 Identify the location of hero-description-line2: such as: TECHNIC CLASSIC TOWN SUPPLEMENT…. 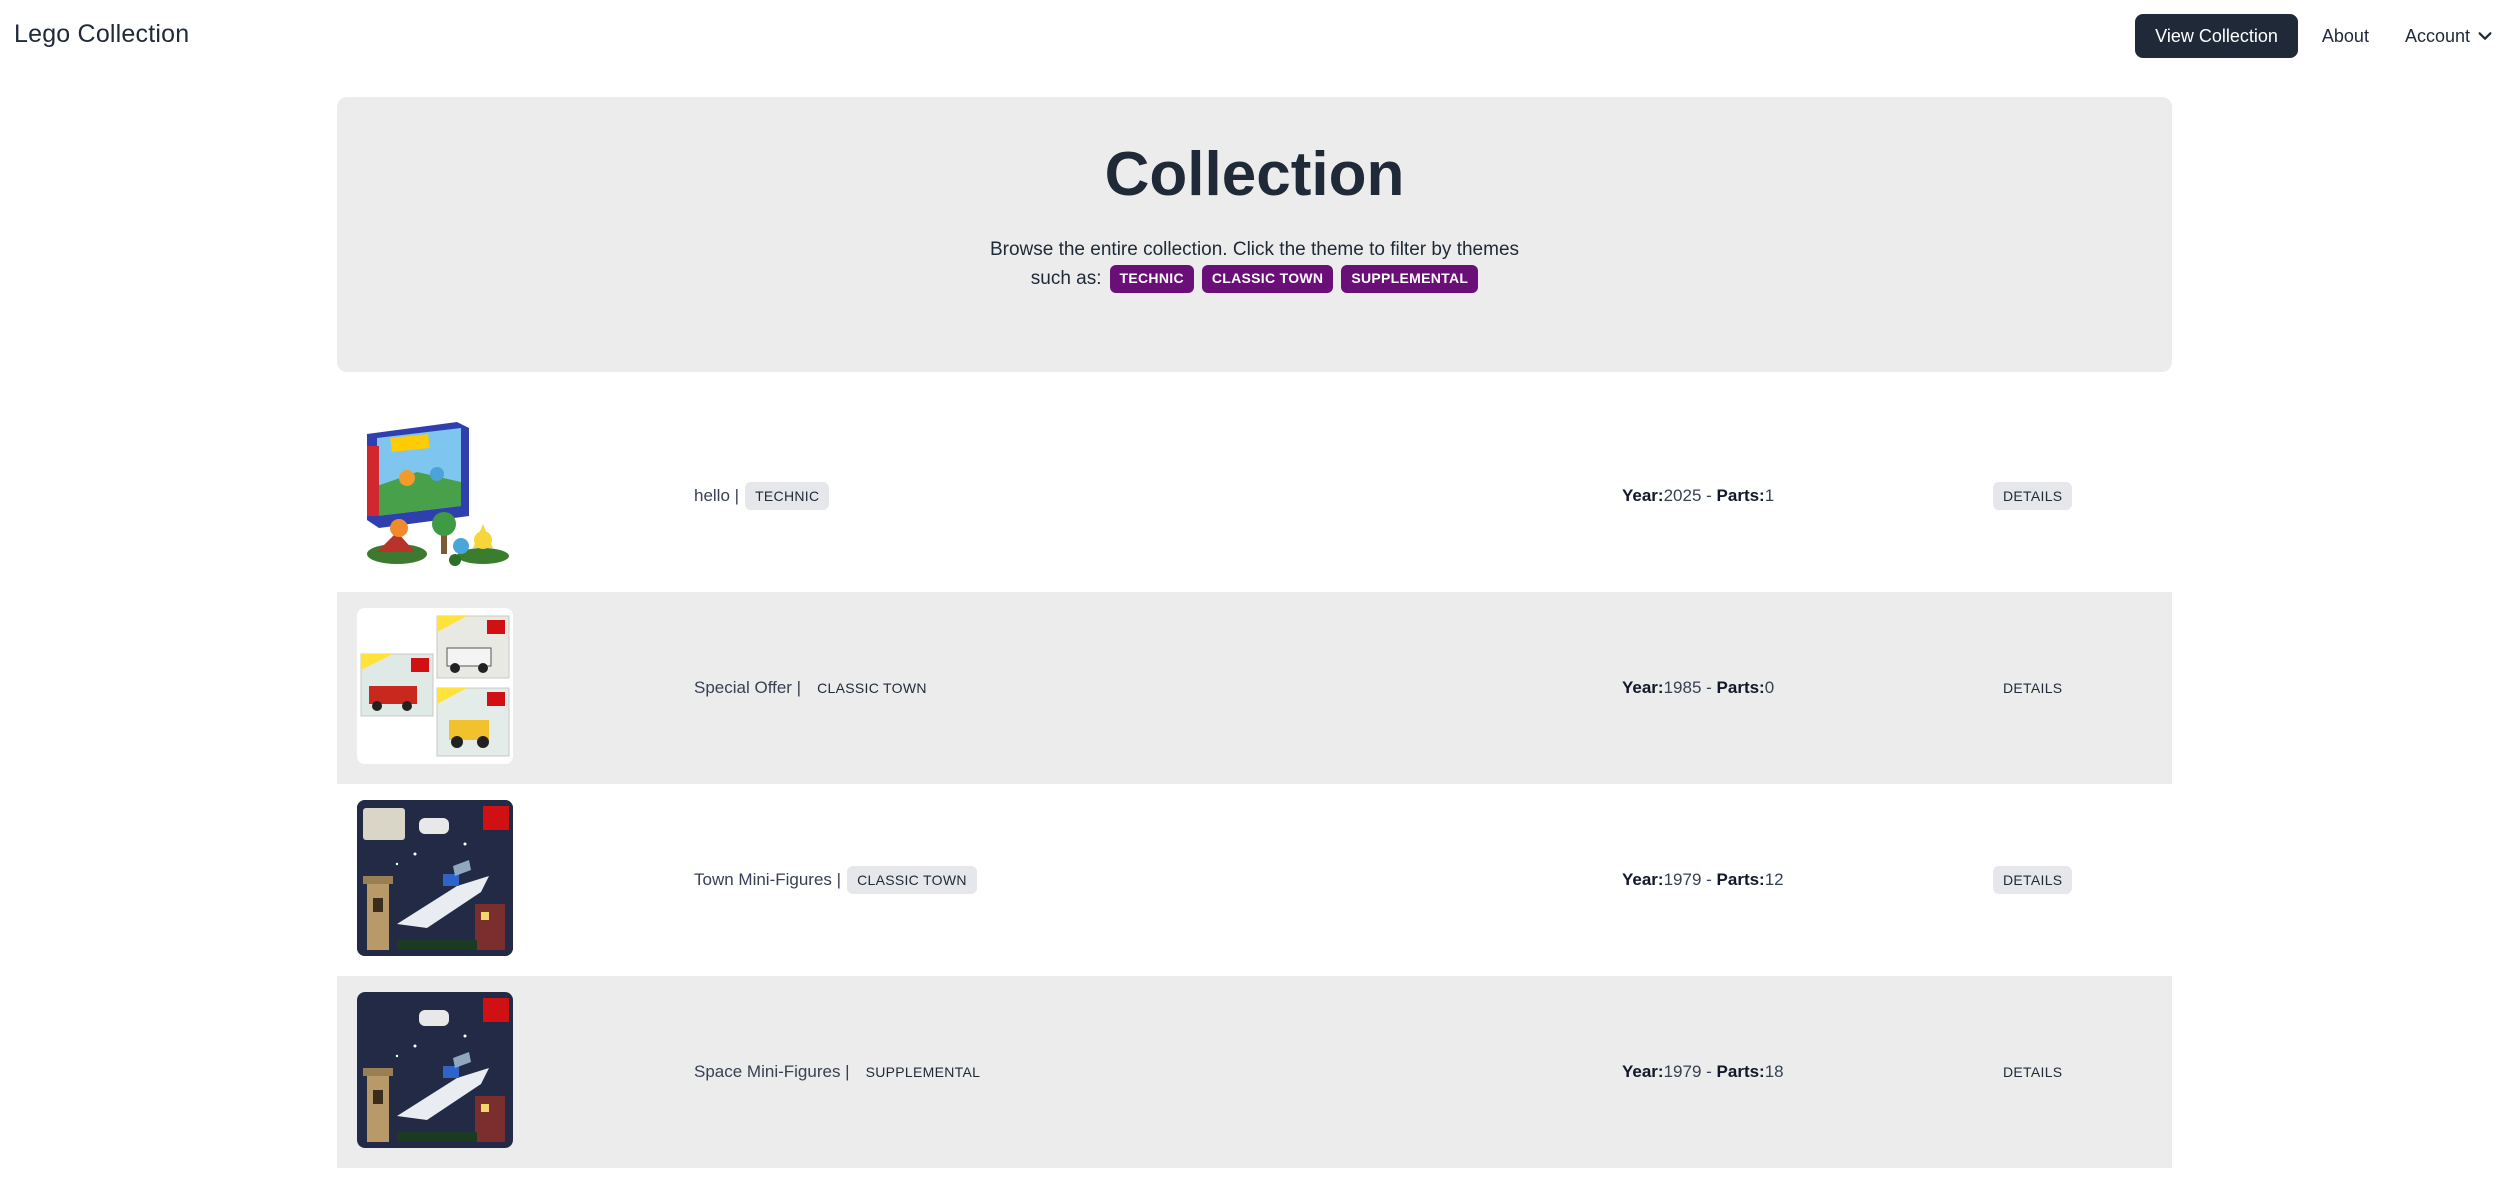
(1254, 278).